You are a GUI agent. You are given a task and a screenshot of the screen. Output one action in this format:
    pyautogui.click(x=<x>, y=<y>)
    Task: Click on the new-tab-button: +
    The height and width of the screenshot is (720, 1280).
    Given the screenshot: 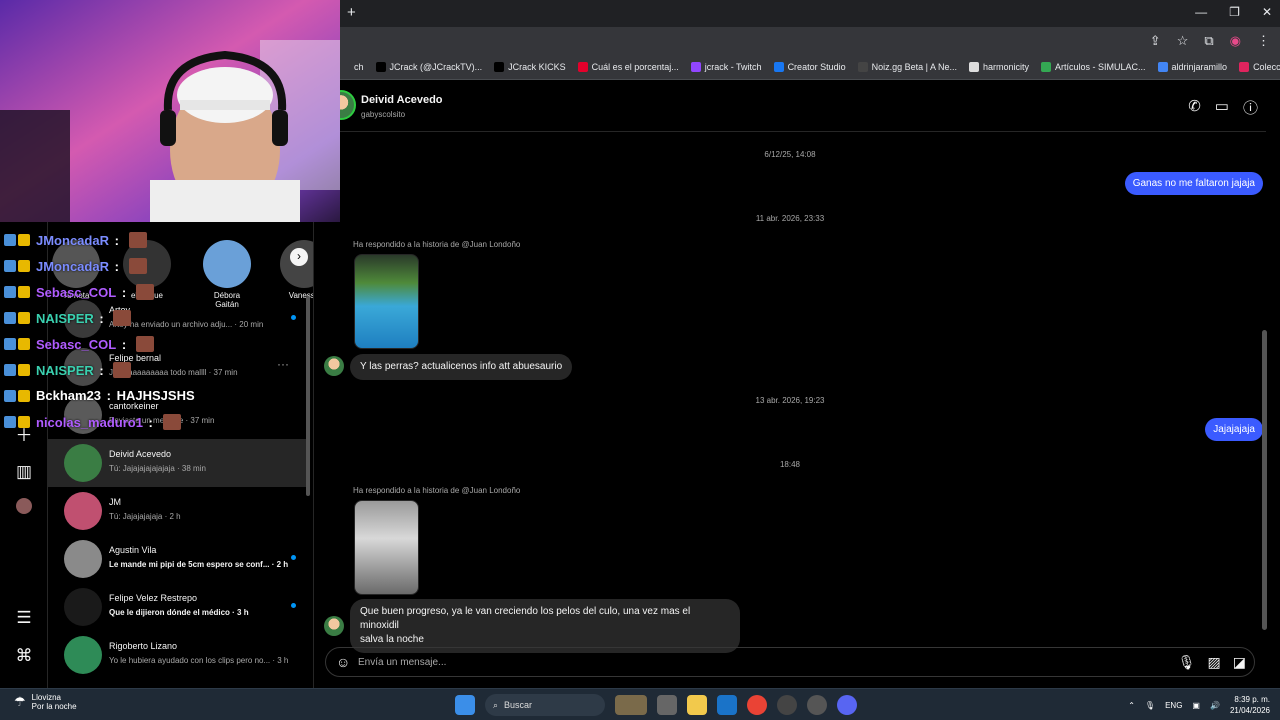 What is the action you would take?
    pyautogui.click(x=351, y=12)
    